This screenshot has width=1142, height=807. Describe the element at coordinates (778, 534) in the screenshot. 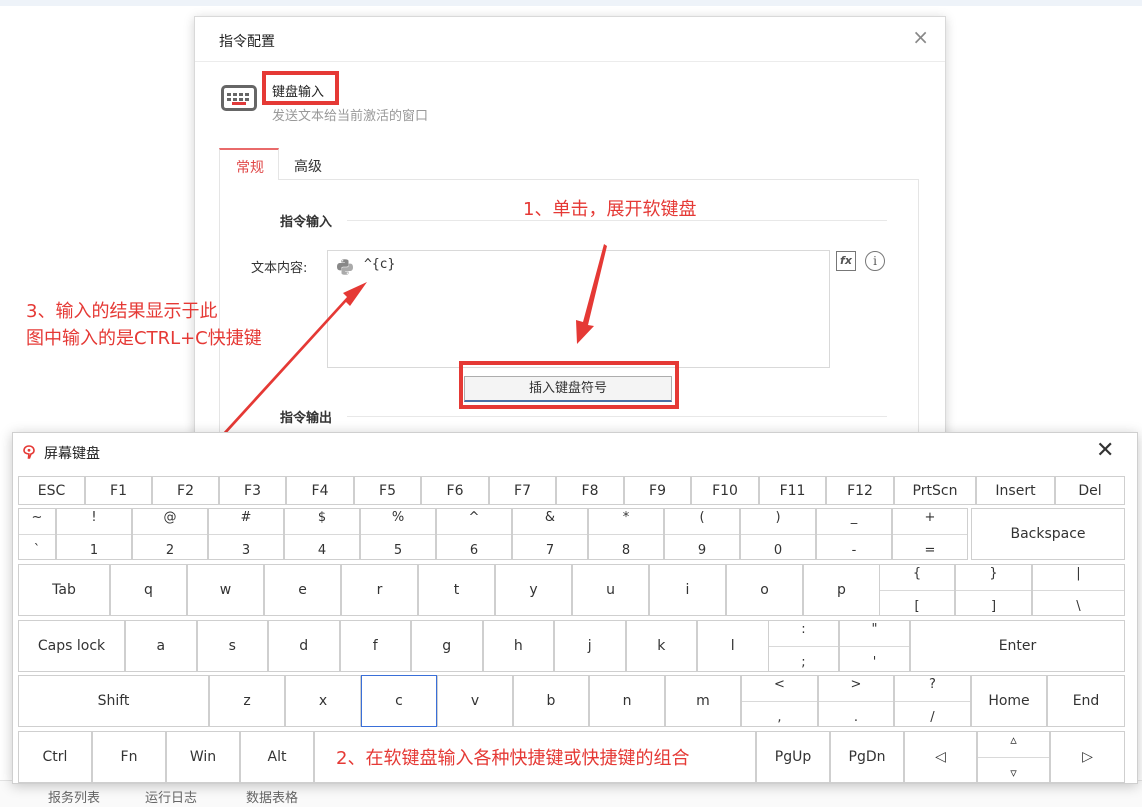

I see `key-num-10: ) 0` at that location.